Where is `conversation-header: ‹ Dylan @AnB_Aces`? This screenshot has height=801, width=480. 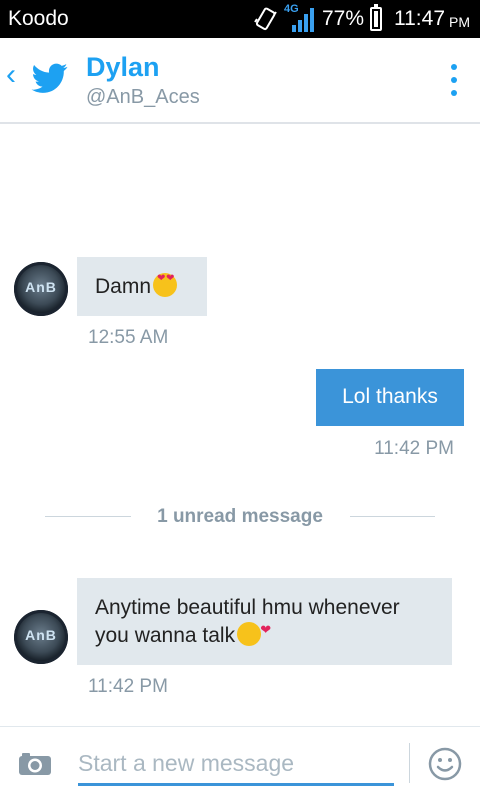
conversation-header: ‹ Dylan @AnB_Aces is located at coordinates (240, 81).